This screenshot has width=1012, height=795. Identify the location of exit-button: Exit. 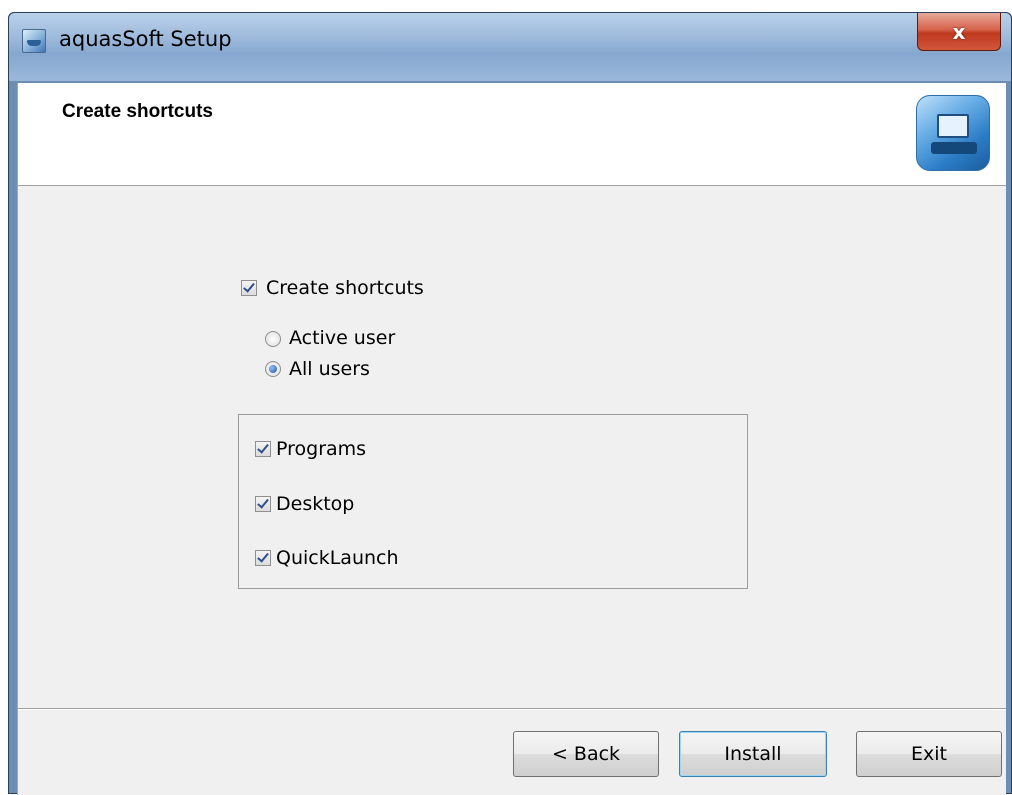
(929, 754).